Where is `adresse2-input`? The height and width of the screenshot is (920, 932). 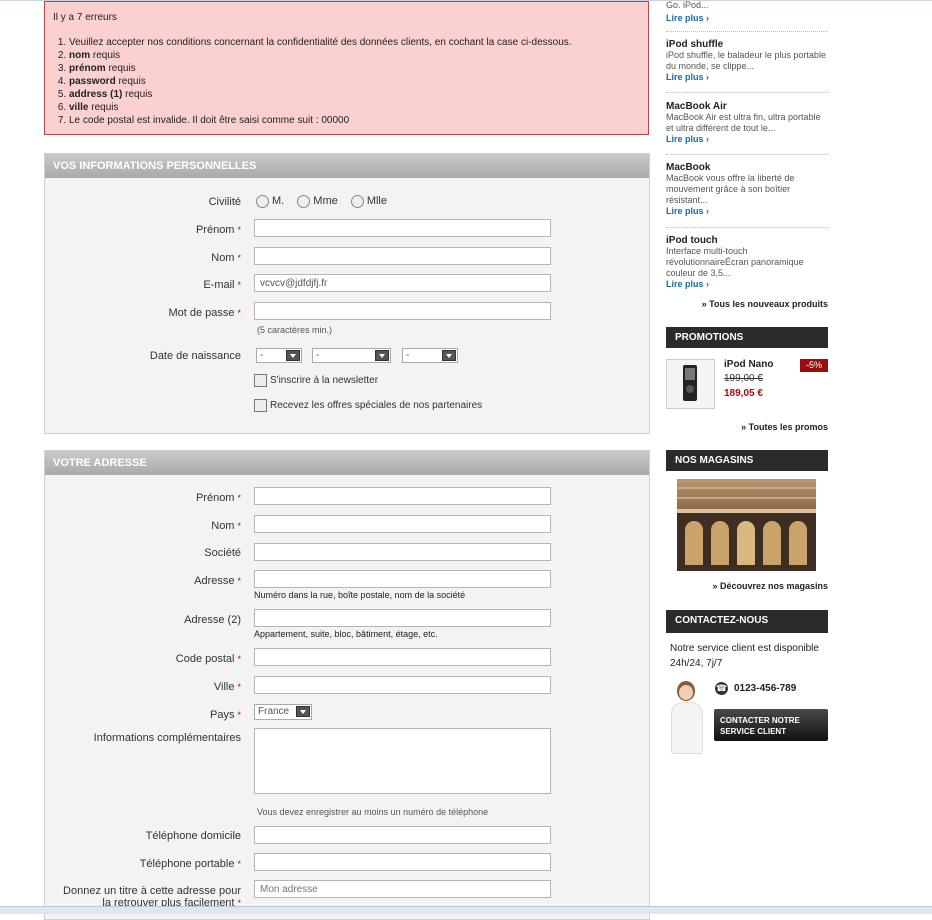
adresse2-input is located at coordinates (402, 618).